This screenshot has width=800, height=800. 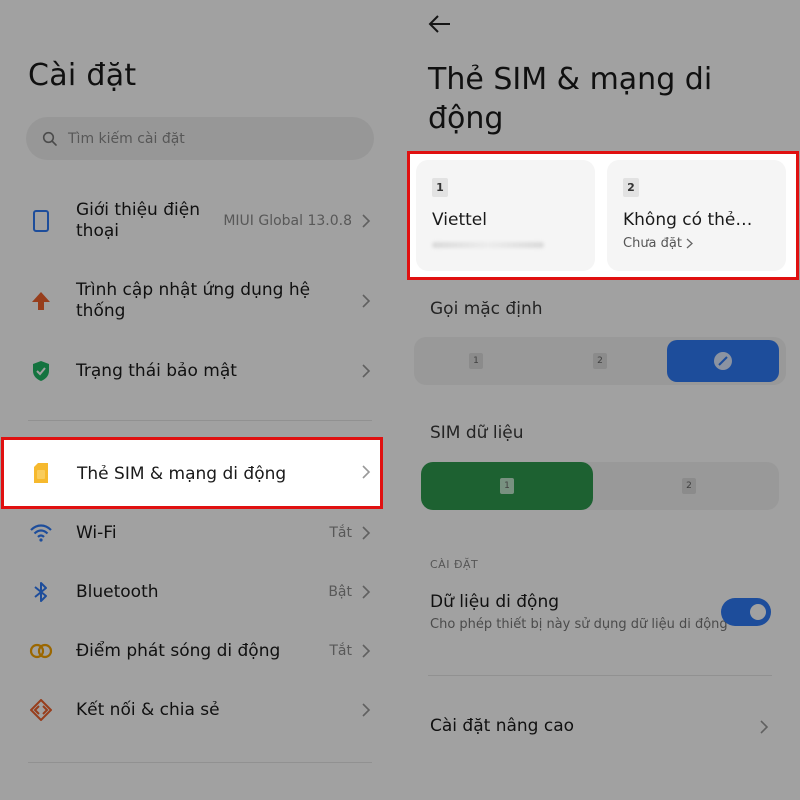 What do you see at coordinates (193, 300) in the screenshot?
I see `setting-item-label: Trình cập nhật ứng dụng hệ thống` at bounding box center [193, 300].